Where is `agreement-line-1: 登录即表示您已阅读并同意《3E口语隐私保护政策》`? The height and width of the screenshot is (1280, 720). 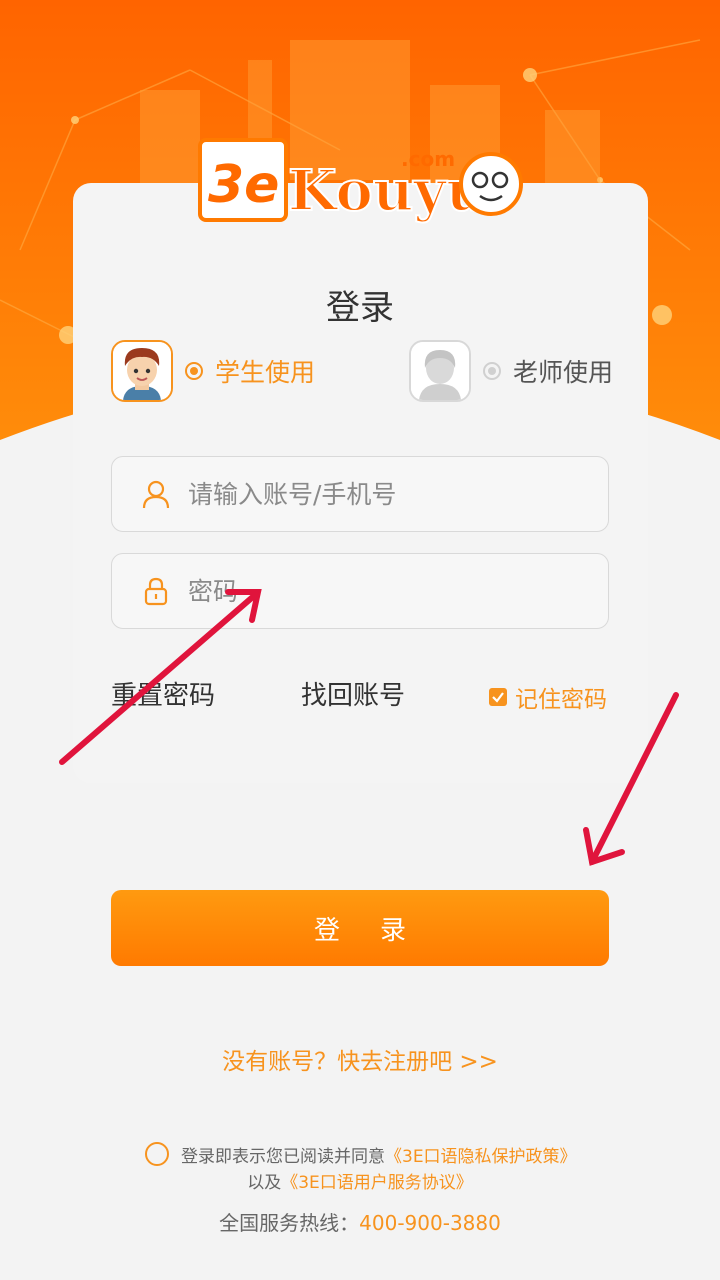
agreement-line-1: 登录即表示您已阅读并同意《3E口语隐私保护政策》 is located at coordinates (379, 1154).